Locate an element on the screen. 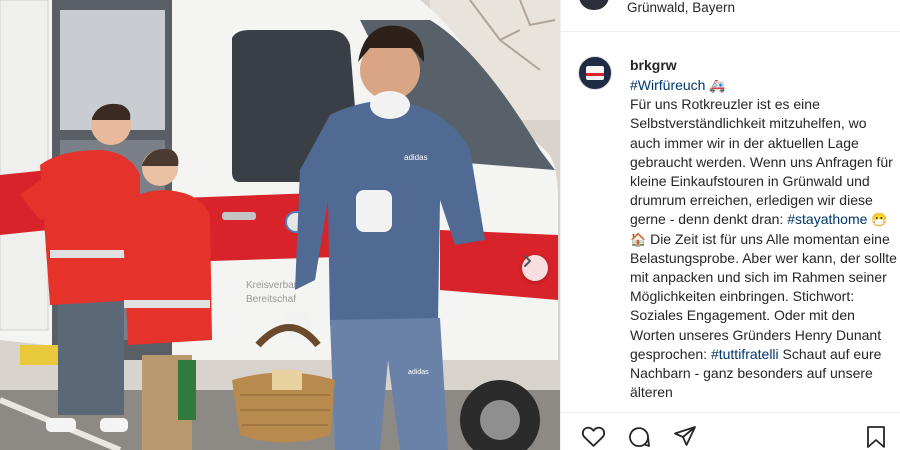  ambulance-avatar-graphic is located at coordinates (595, 73).